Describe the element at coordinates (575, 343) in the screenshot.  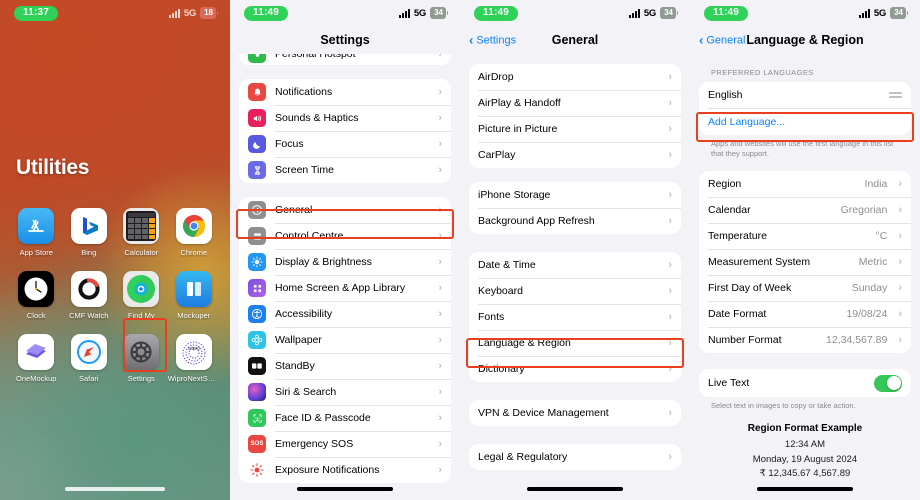
I see `sidebar-item-language-region: Language & Region ›` at that location.